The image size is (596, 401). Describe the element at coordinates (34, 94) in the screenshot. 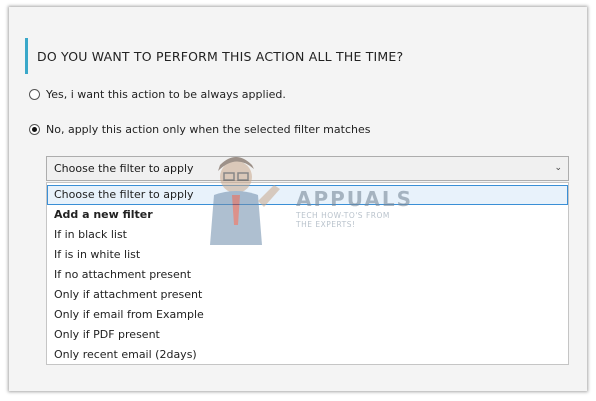

I see `radio-button-unchecked` at that location.